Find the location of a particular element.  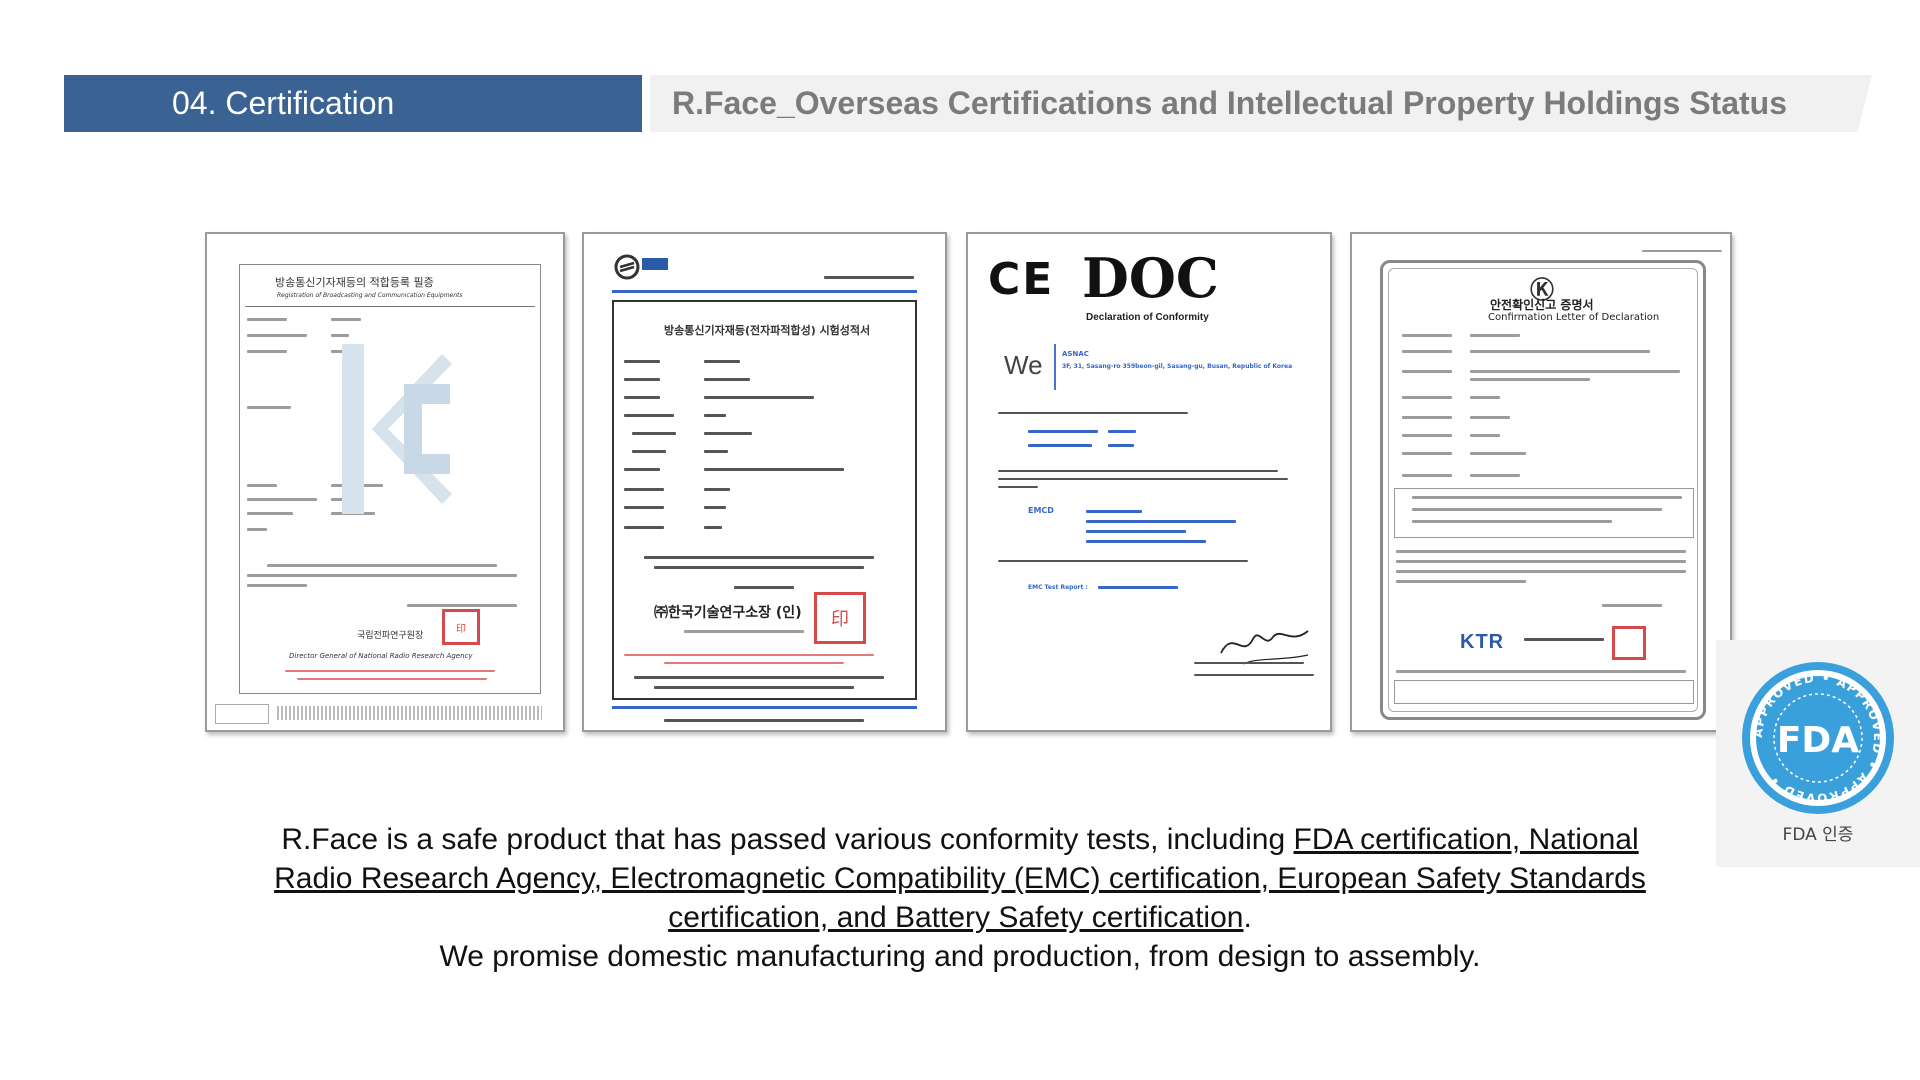

fda-approved-seal-icon: APPROVED • APPROVED • APPROVED • FDA is located at coordinates (1818, 738).